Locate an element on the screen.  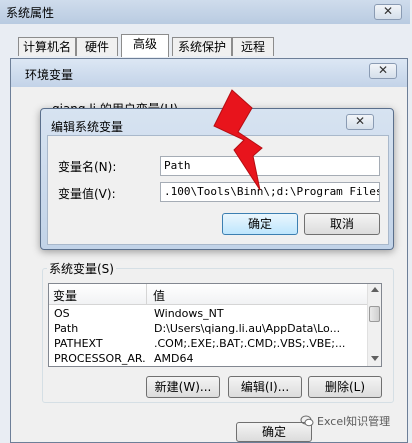
variable-value: AMD64 is located at coordinates (174, 358).